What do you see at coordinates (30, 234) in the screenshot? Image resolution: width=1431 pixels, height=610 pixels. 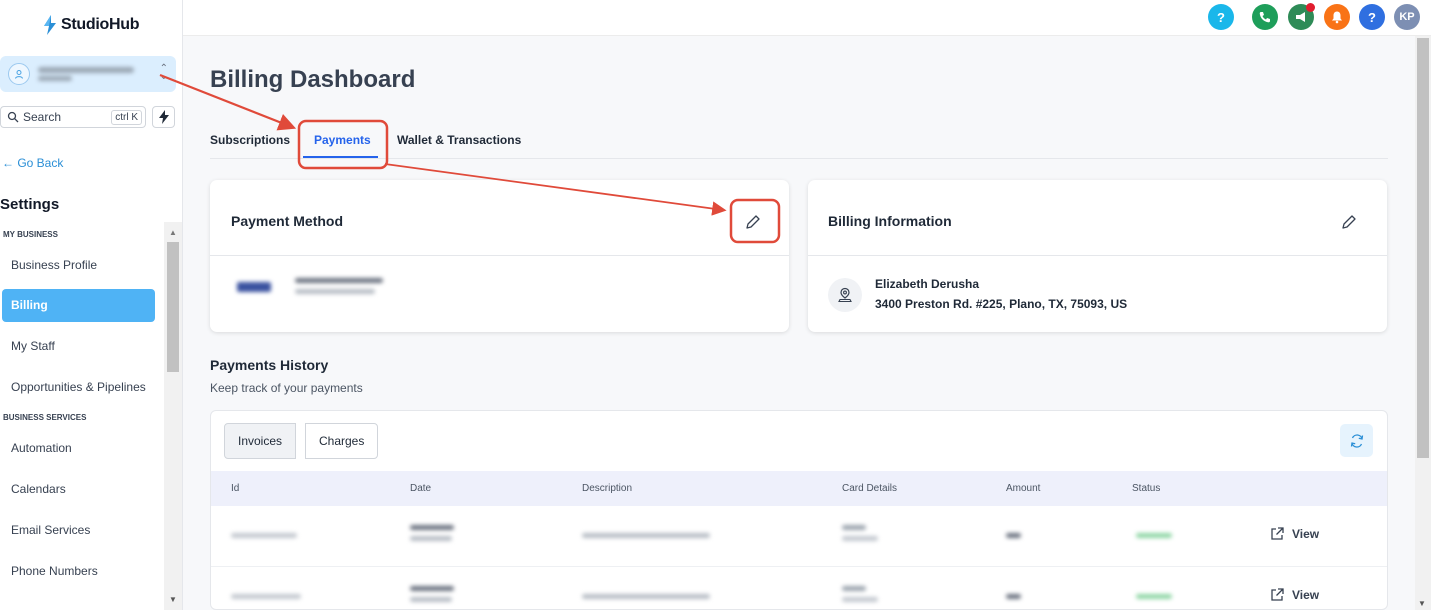 I see `nav-section-my-business: MY BUSINESS` at bounding box center [30, 234].